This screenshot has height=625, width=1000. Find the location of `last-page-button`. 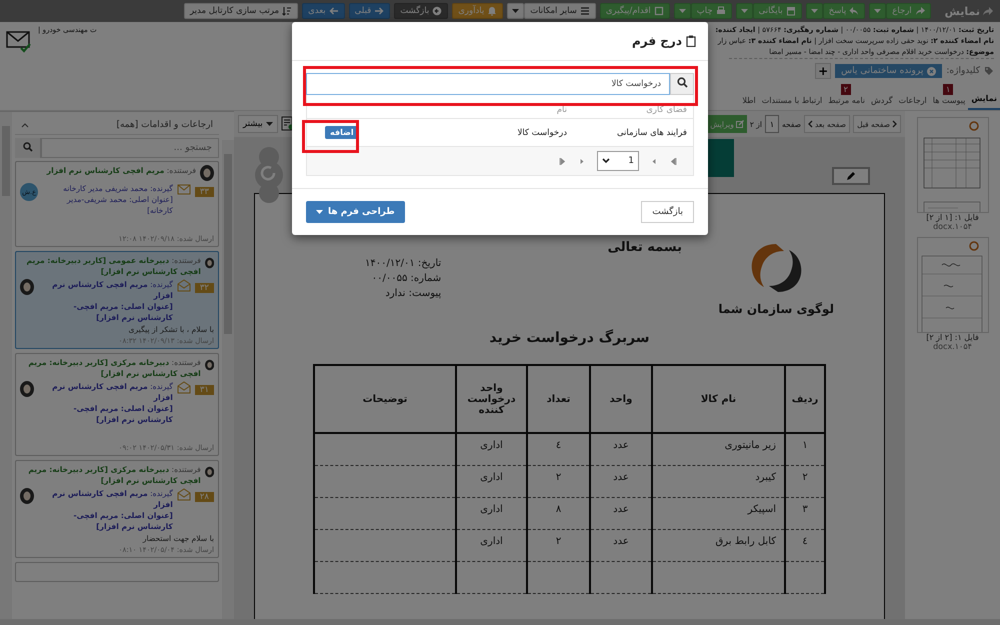

last-page-button is located at coordinates (562, 161).